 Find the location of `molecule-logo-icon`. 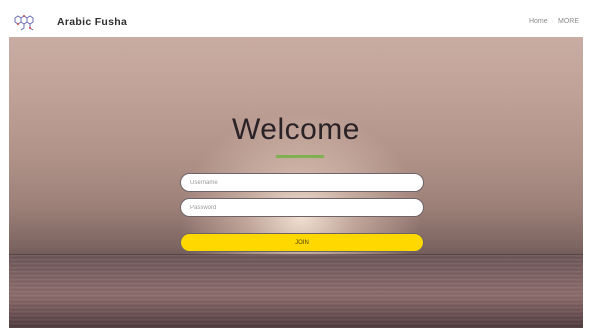

molecule-logo-icon is located at coordinates (24, 23).